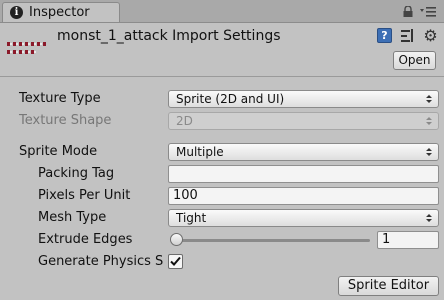  I want to click on sprite-editor-button: Sprite Editor, so click(388, 286).